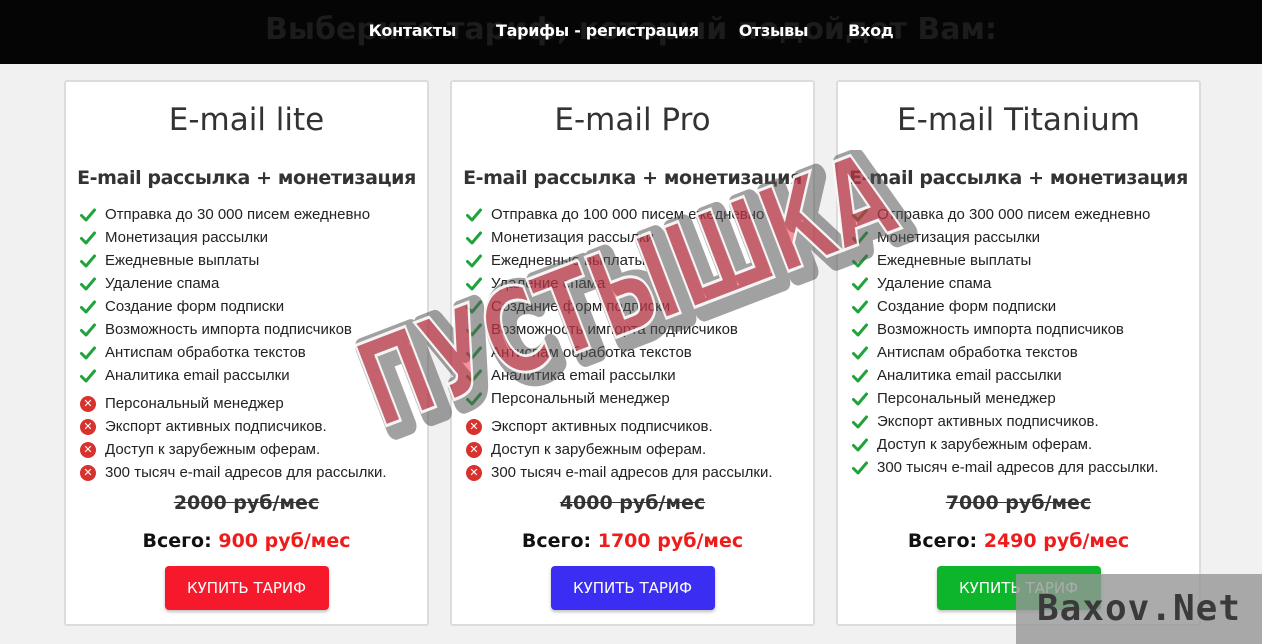  I want to click on plan-title: E-mail Pro, so click(632, 120).